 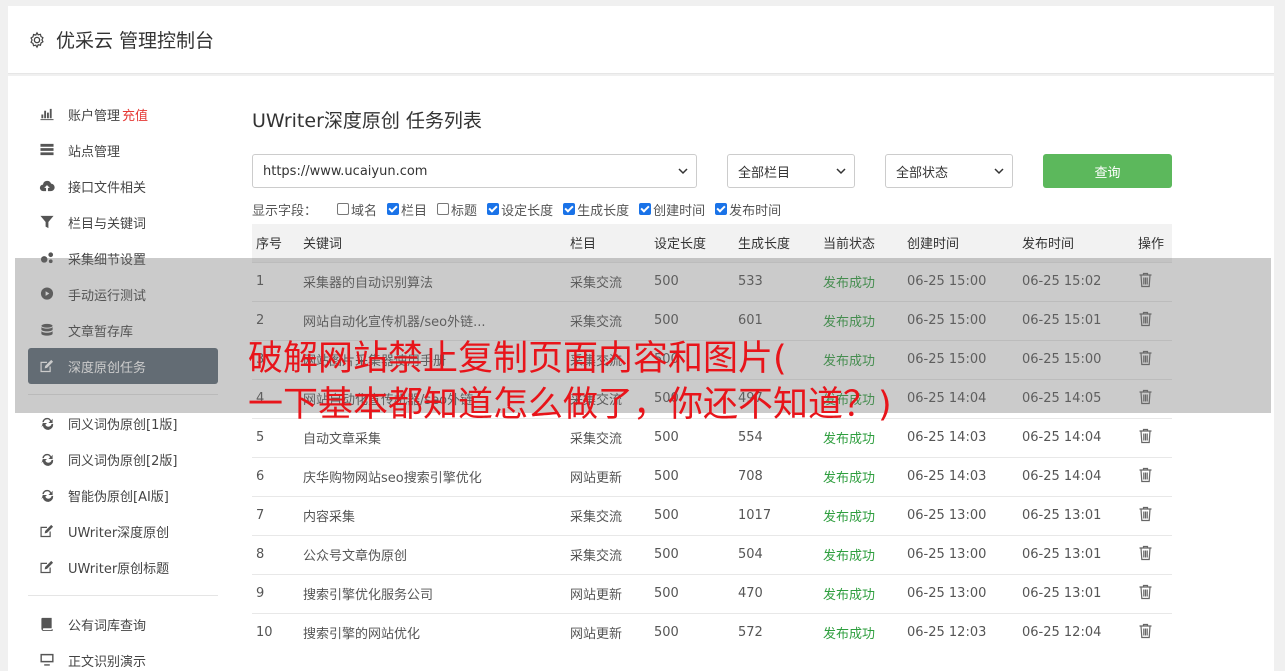 I want to click on edit-icon, so click(x=47, y=567).